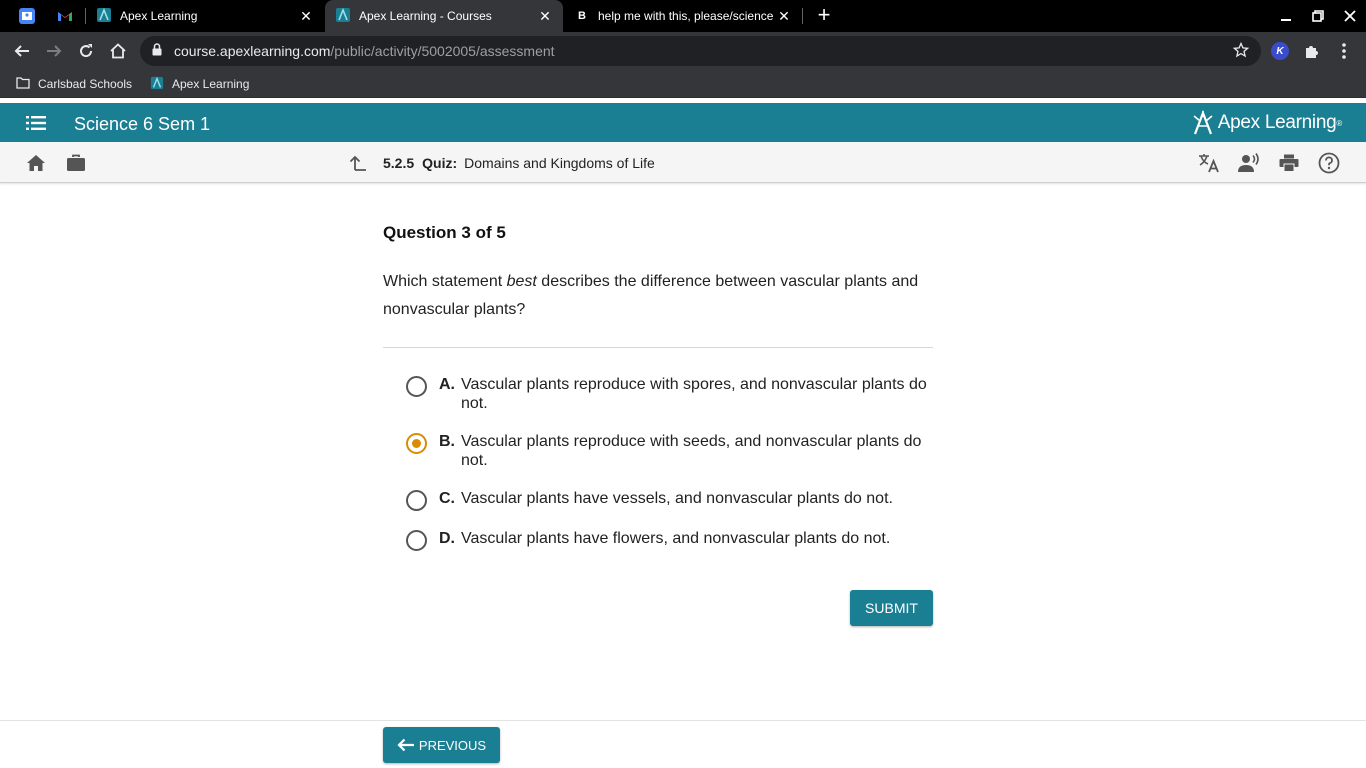 This screenshot has height=768, width=1366. What do you see at coordinates (399, 163) in the screenshot?
I see `activity-number: 5.2.5` at bounding box center [399, 163].